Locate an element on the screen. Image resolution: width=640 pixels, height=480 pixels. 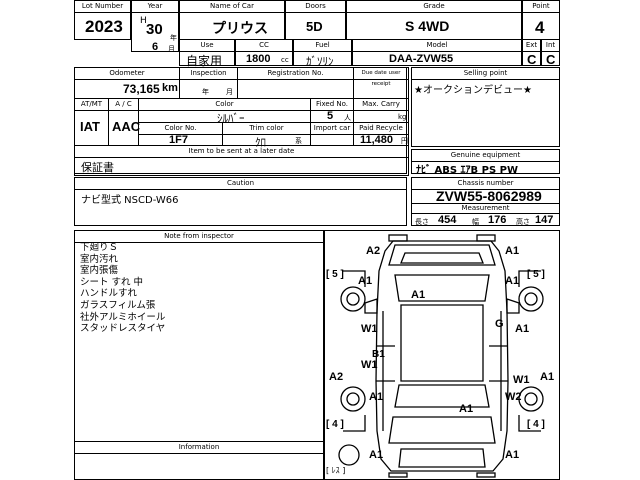
information-cell: Information is located at coordinates (199, 460).